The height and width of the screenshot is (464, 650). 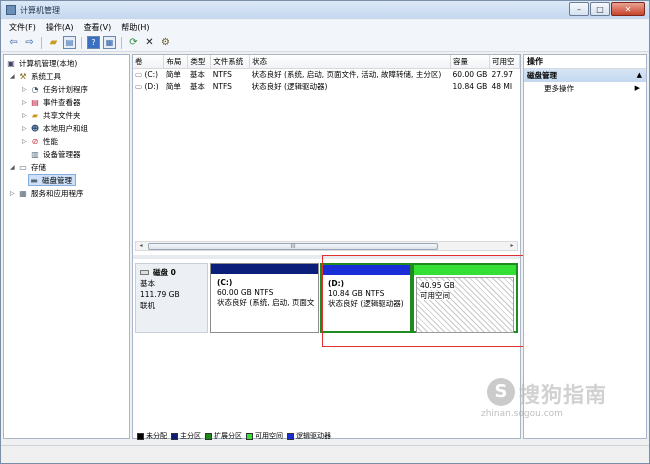 I want to click on watermark-url: zhinan.sogou.com, so click(x=522, y=414).